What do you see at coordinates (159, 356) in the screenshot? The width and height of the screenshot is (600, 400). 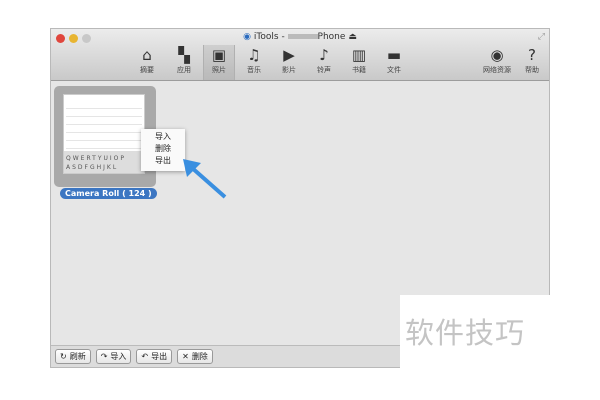 I see `button-label: 导出` at bounding box center [159, 356].